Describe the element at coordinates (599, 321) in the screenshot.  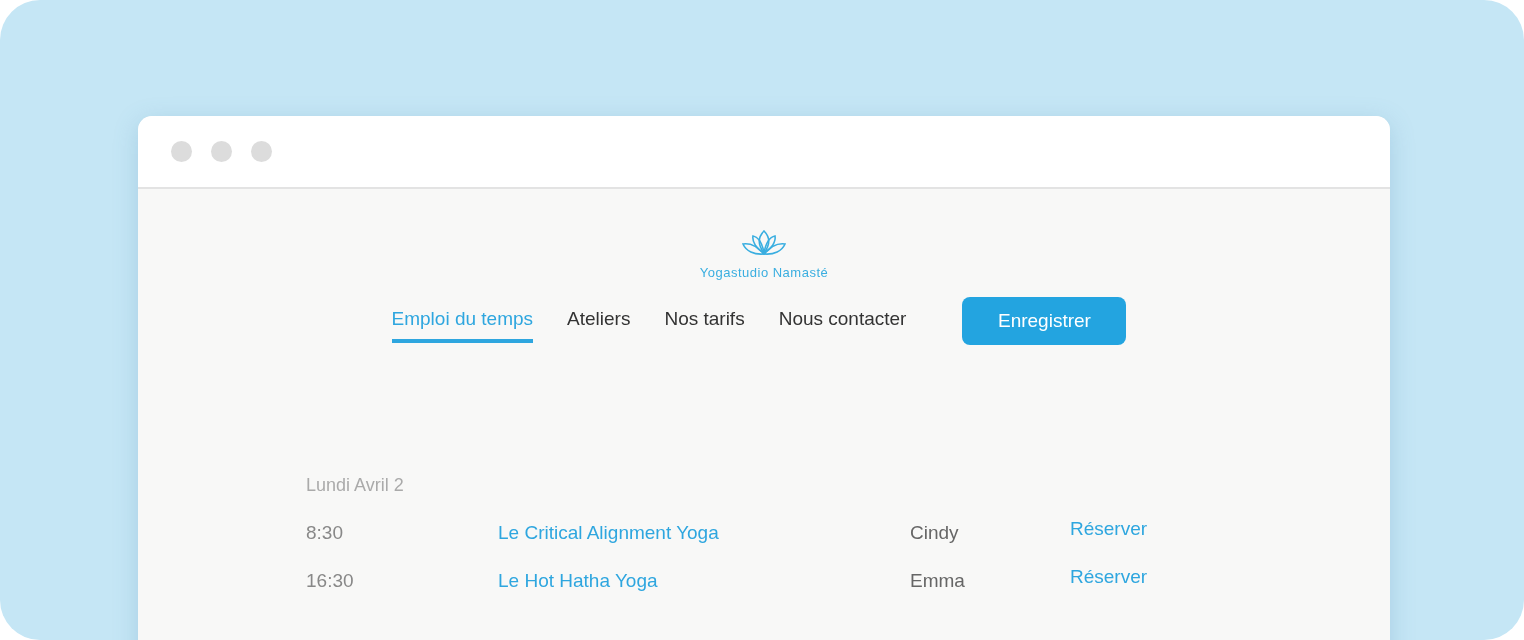
I see `nav-link: Ateliers` at that location.